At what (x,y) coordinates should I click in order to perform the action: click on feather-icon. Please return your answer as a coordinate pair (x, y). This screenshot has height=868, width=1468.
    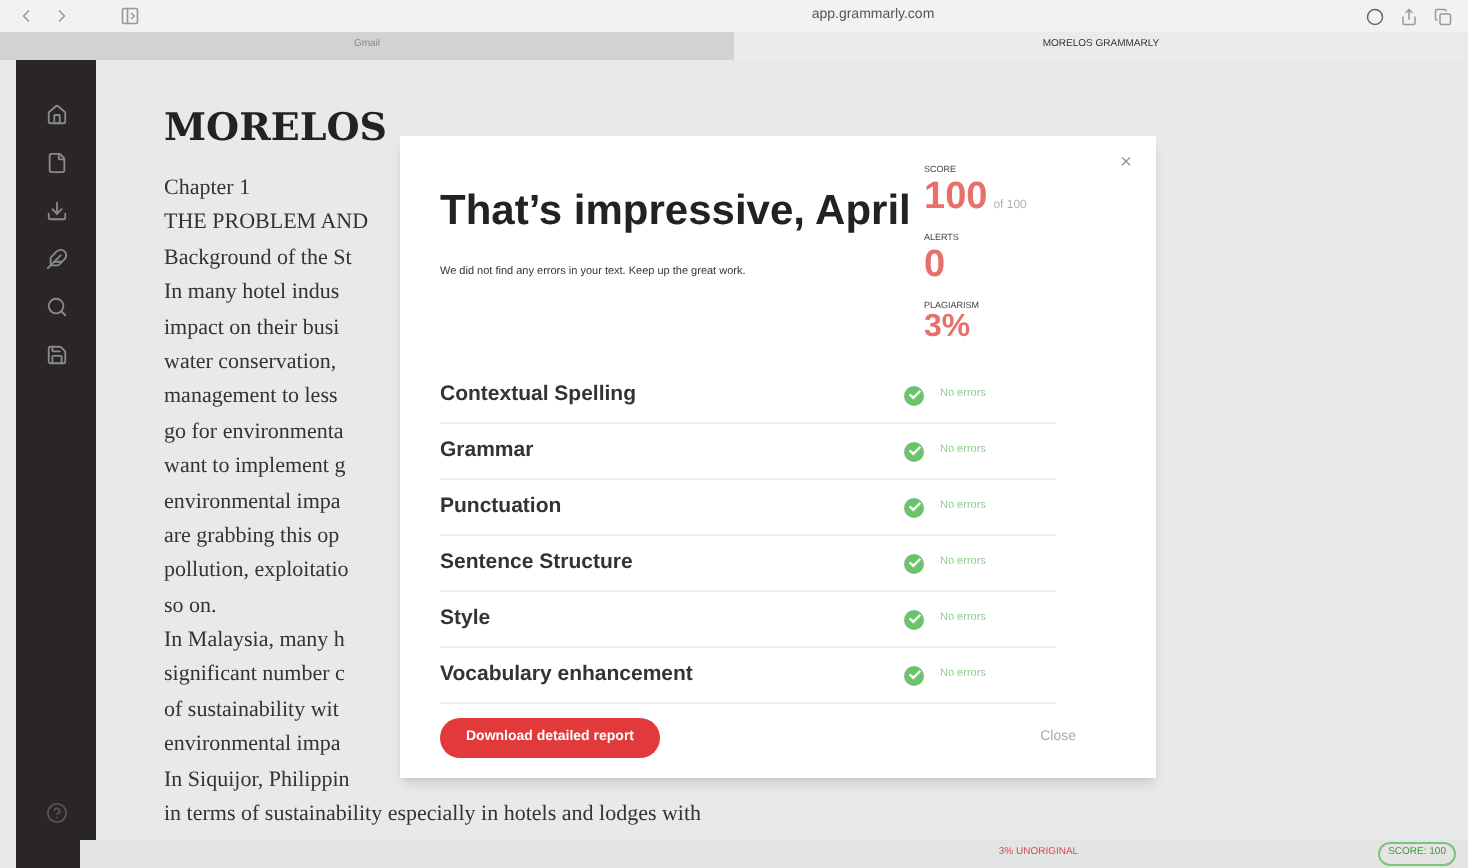
    Looking at the image, I should click on (56, 259).